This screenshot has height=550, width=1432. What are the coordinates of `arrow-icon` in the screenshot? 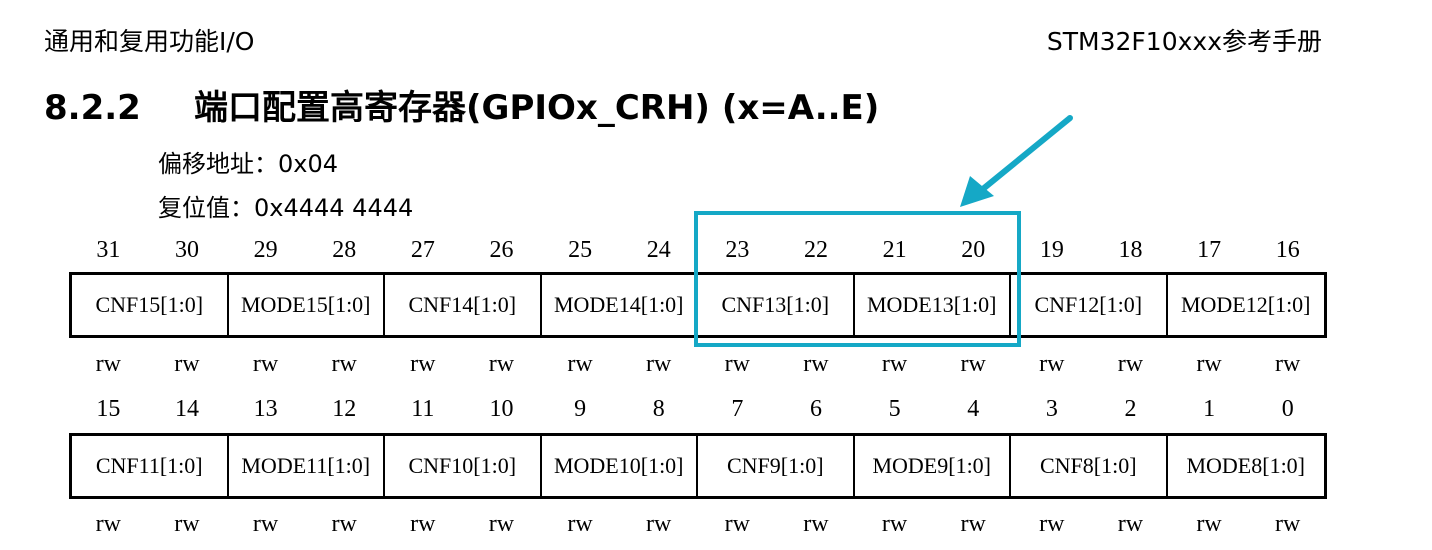 It's located at (1016, 161).